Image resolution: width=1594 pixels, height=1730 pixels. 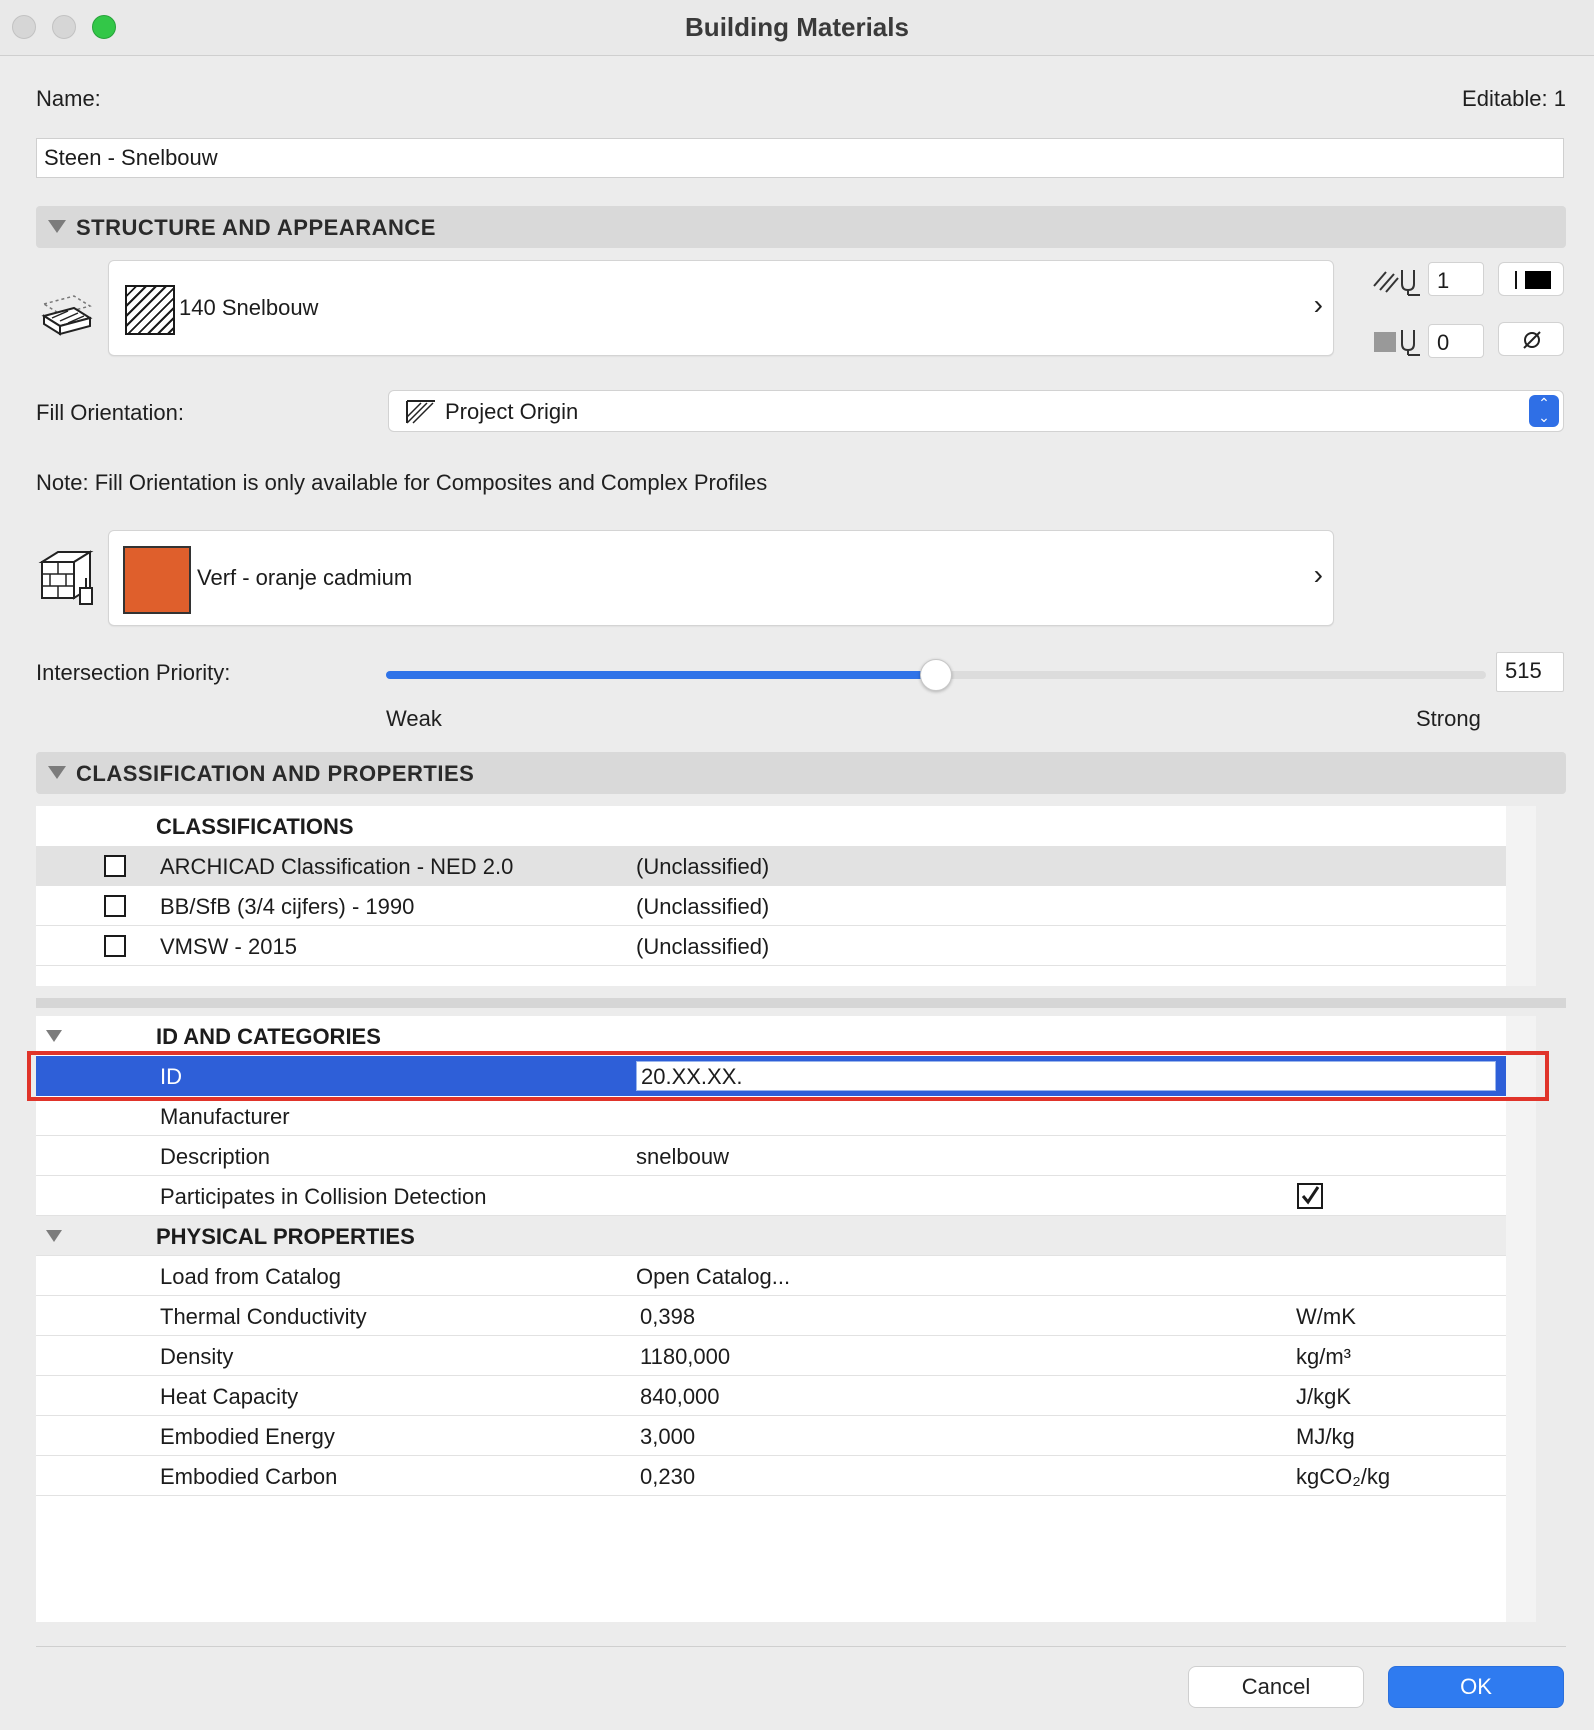 I want to click on classification-name: VMSW - 2015, so click(x=228, y=946).